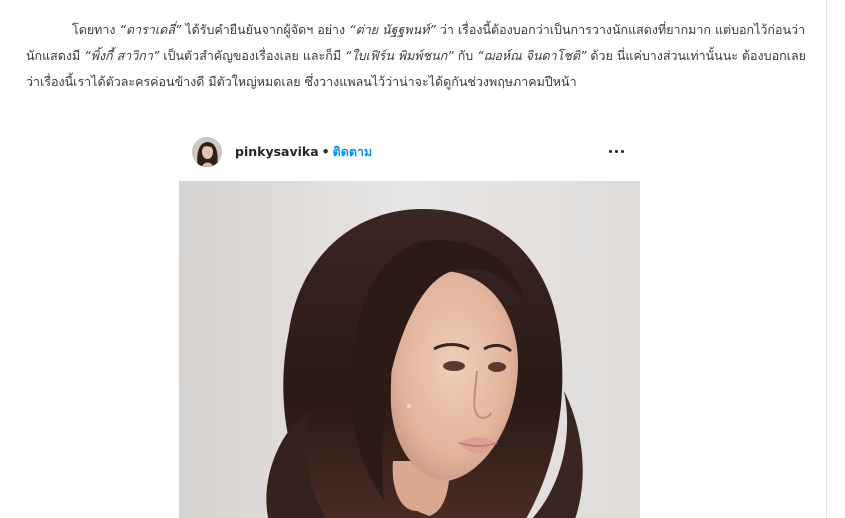 The image size is (845, 518). I want to click on username-line: pinkysavika • ติดตาม, so click(303, 152).